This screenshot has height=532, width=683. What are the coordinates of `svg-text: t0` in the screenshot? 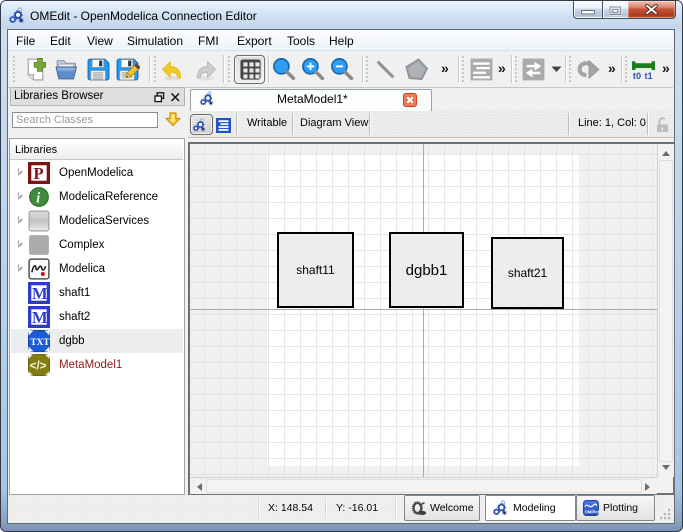 It's located at (637, 76).